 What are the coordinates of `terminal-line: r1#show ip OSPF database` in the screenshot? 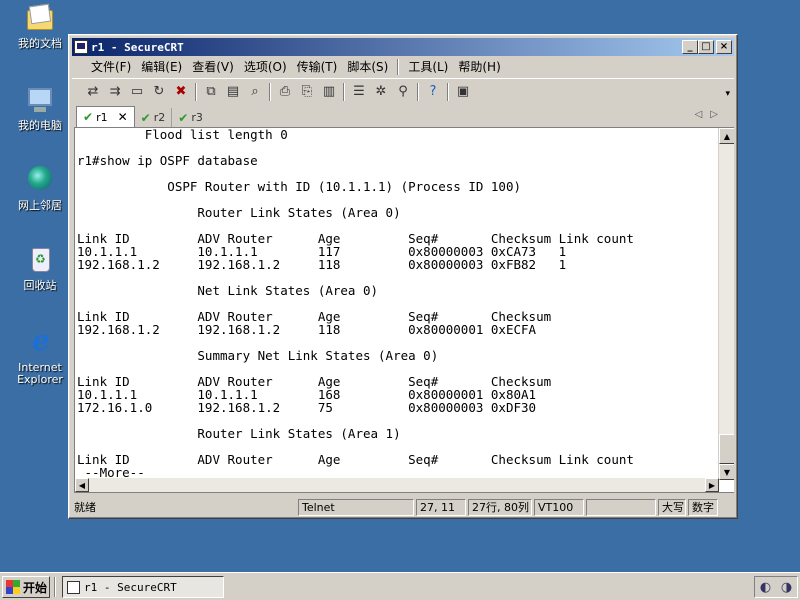 It's located at (167, 160).